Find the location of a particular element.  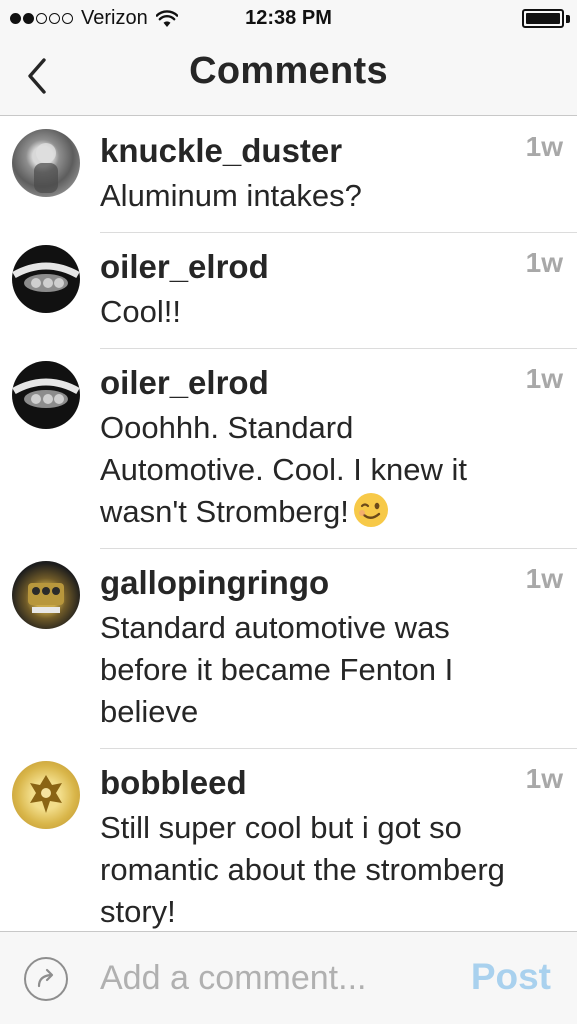

status-bar: Verizon 12:38 PM is located at coordinates (288, 18).